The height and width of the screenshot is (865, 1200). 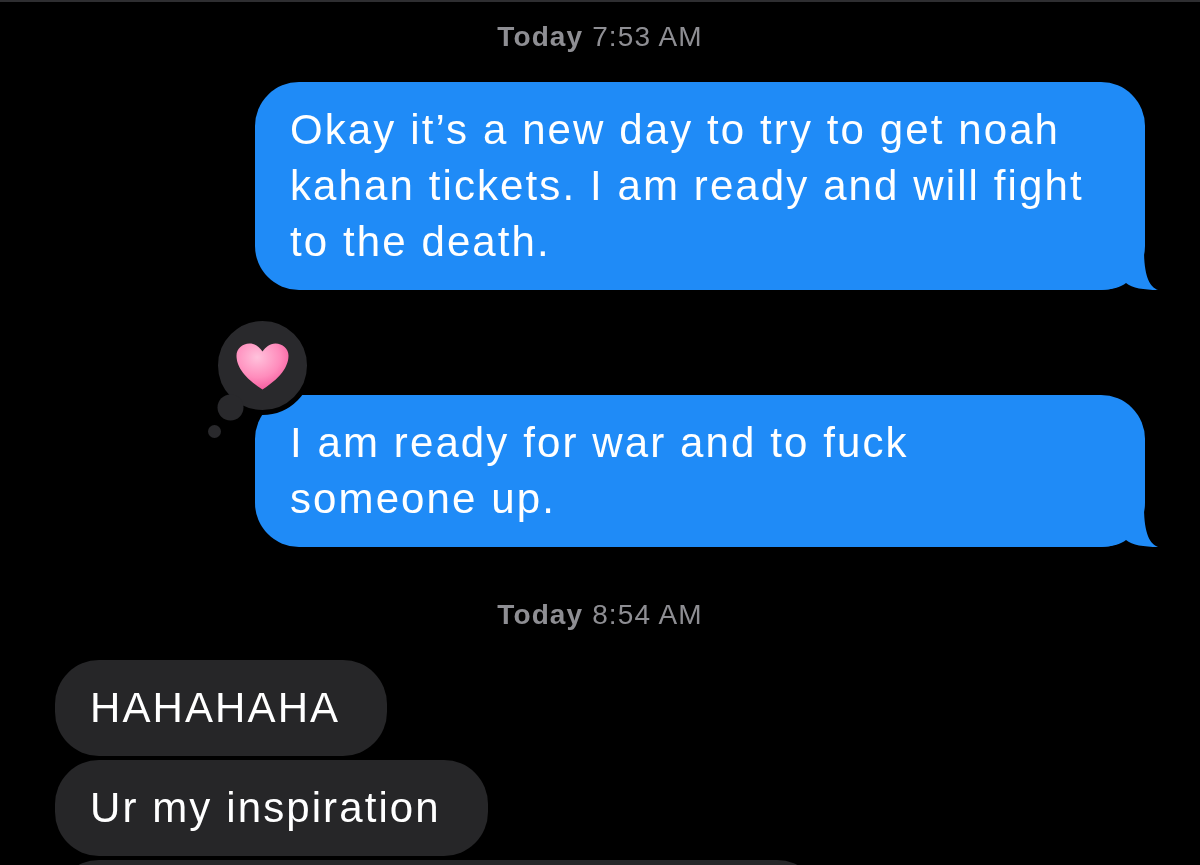 What do you see at coordinates (700, 471) in the screenshot?
I see `message-bubble: I am ready for war and to fuck someone up.` at bounding box center [700, 471].